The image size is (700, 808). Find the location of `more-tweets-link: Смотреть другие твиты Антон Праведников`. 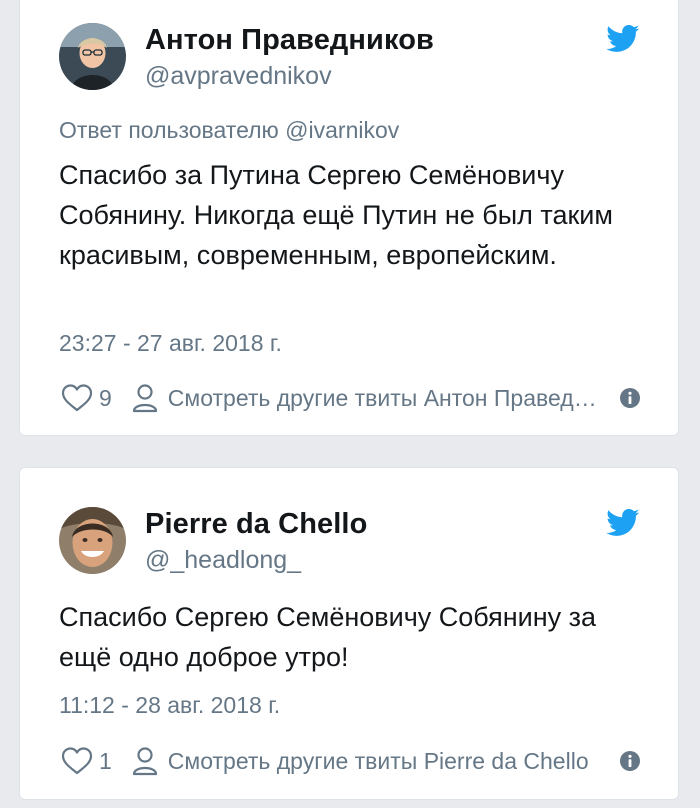

more-tweets-link: Смотреть другие твиты Антон Праведников is located at coordinates (388, 398).